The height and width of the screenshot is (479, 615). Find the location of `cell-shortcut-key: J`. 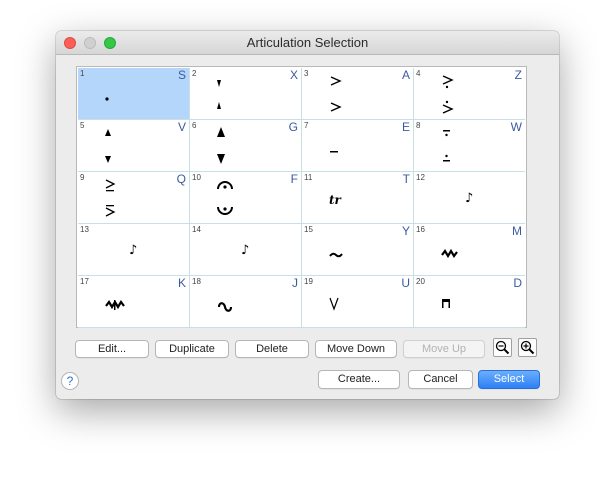

cell-shortcut-key: J is located at coordinates (295, 283).